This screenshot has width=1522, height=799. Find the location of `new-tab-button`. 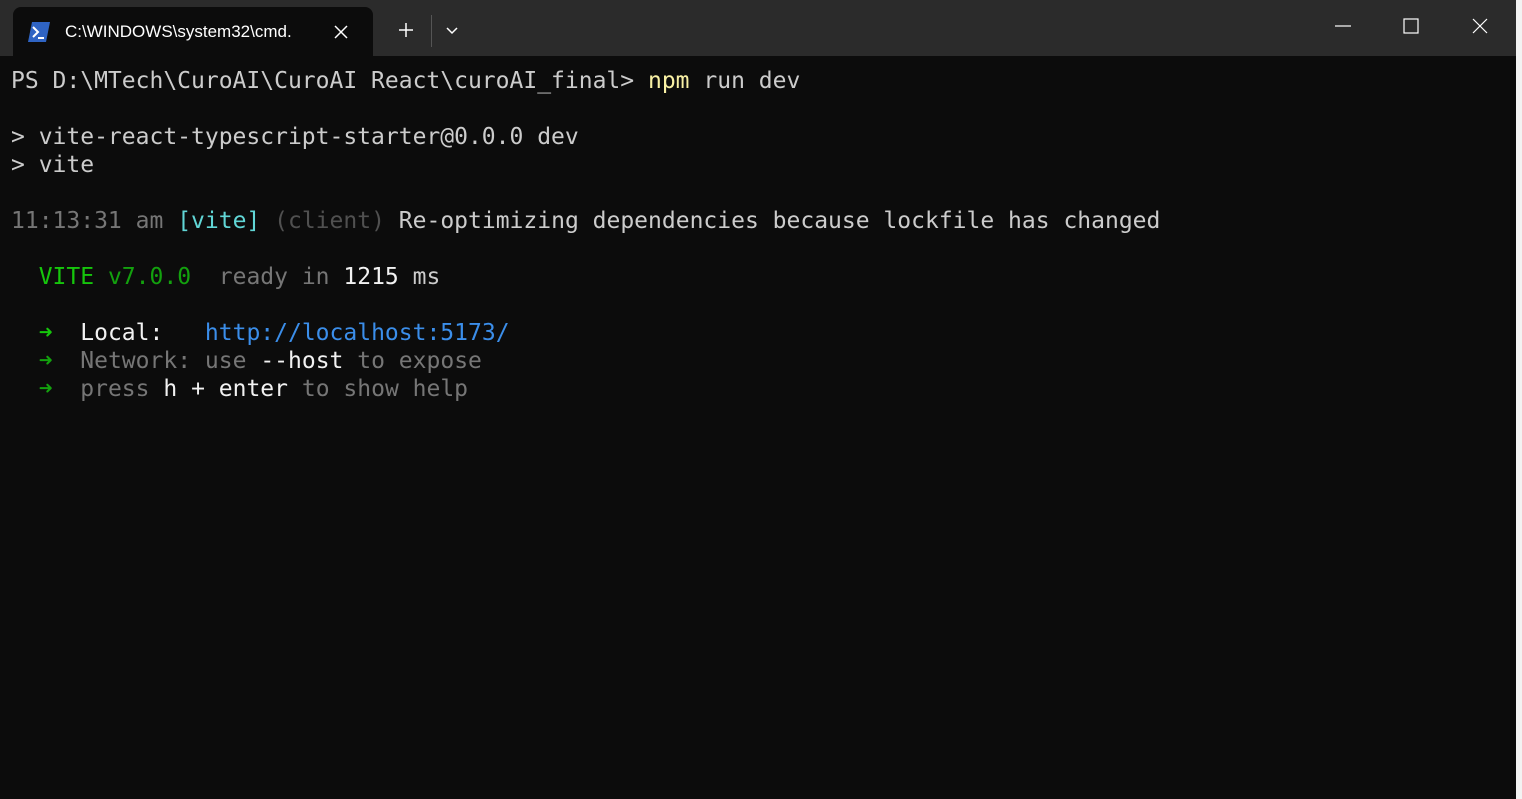

new-tab-button is located at coordinates (406, 30).